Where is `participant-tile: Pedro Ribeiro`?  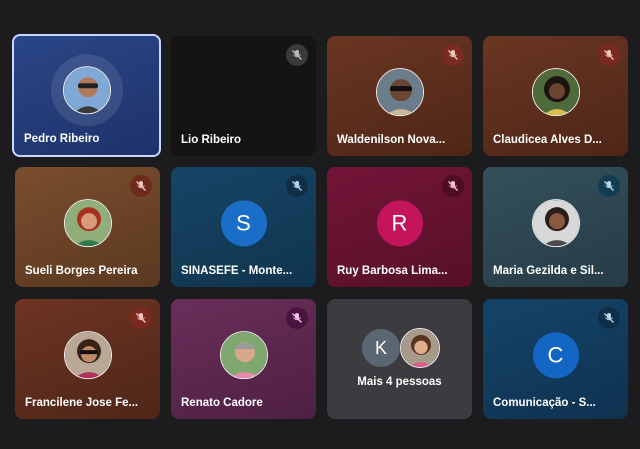 participant-tile: Pedro Ribeiro is located at coordinates (86, 95).